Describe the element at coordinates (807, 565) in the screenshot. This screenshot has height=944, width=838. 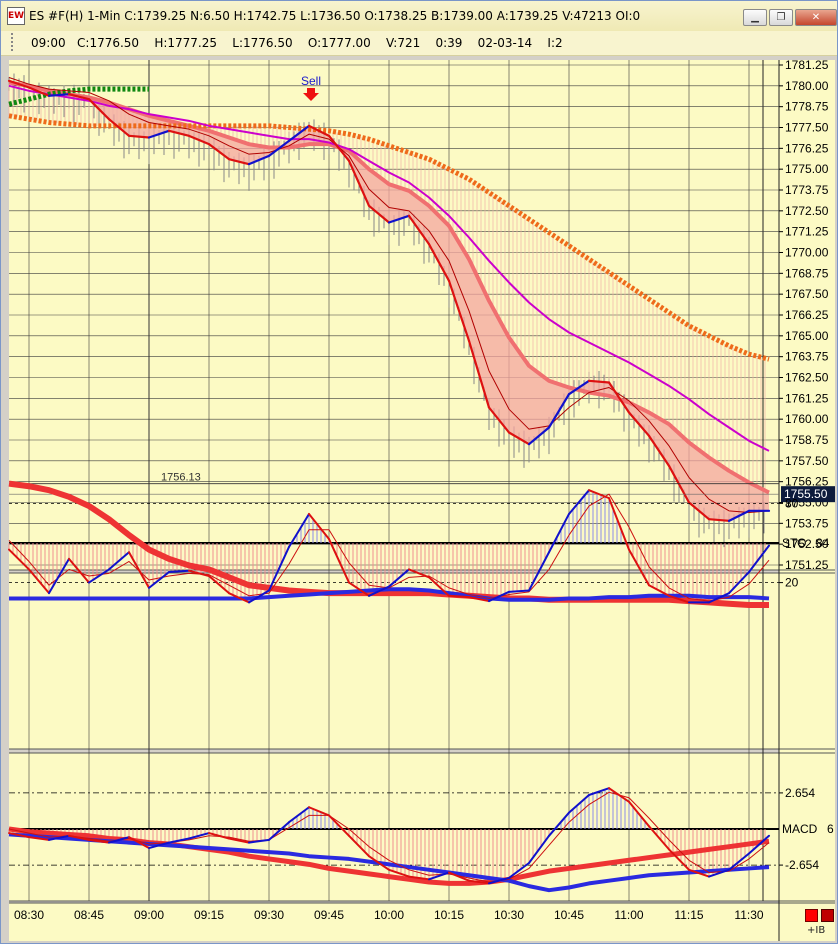
I see `price-tick-label: 1751.25` at that location.